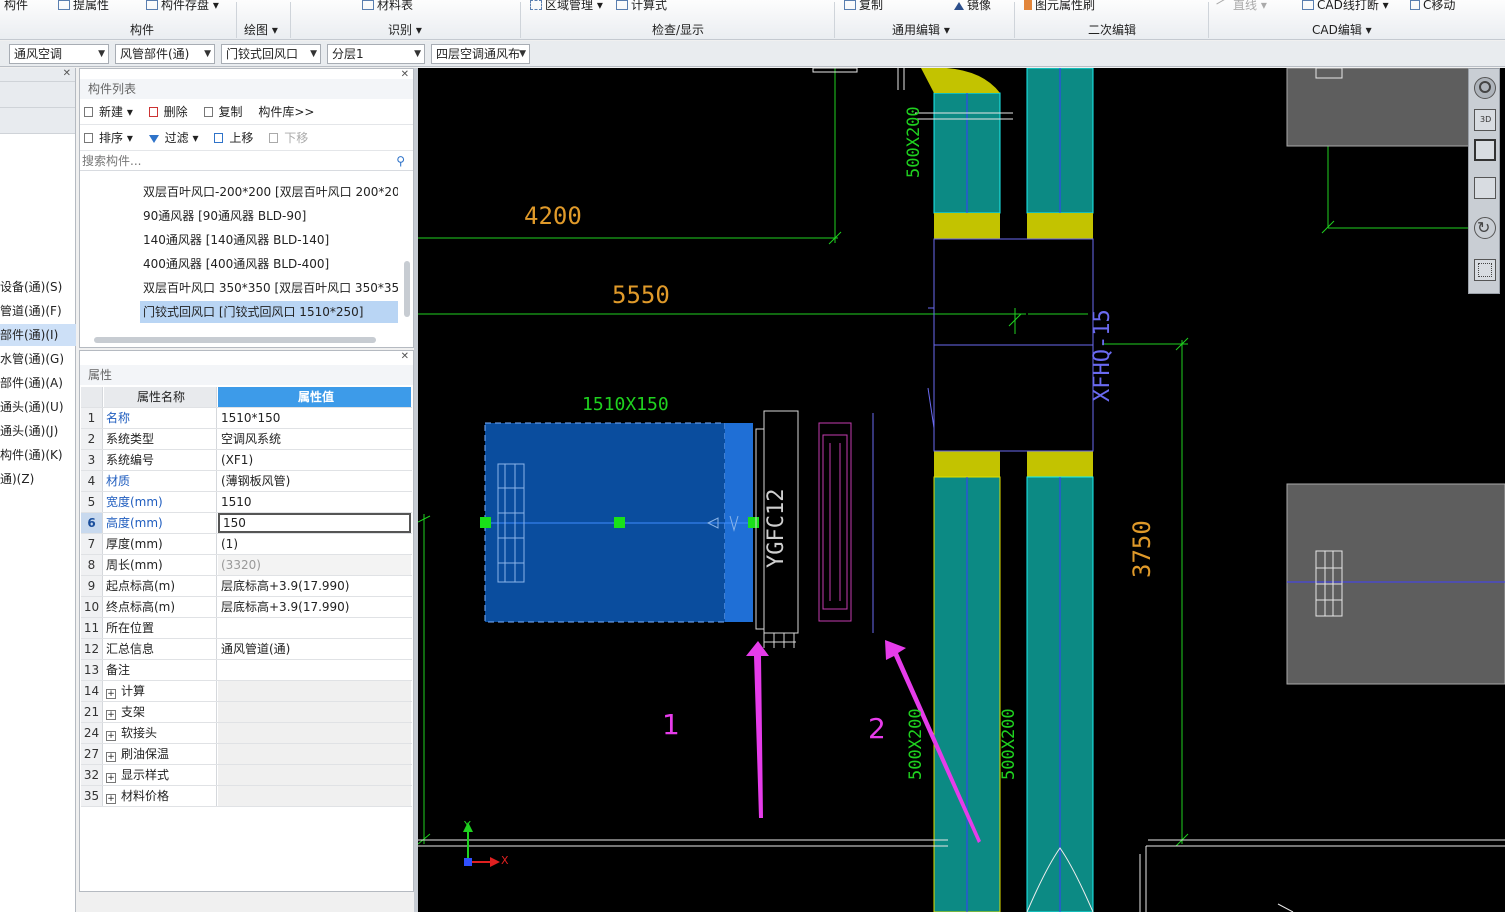 The width and height of the screenshot is (1505, 912). What do you see at coordinates (38, 287) in the screenshot?
I see `tree-item: 设备(通)(S)` at bounding box center [38, 287].